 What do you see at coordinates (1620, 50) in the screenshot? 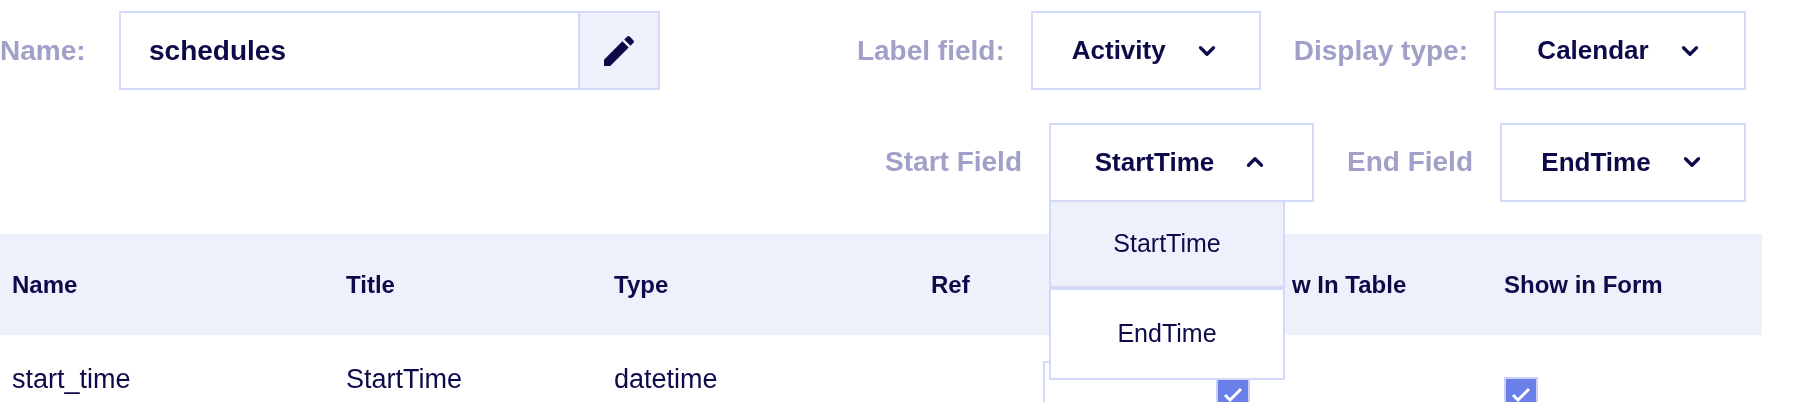
I see `dropdown-select: Calendar` at bounding box center [1620, 50].